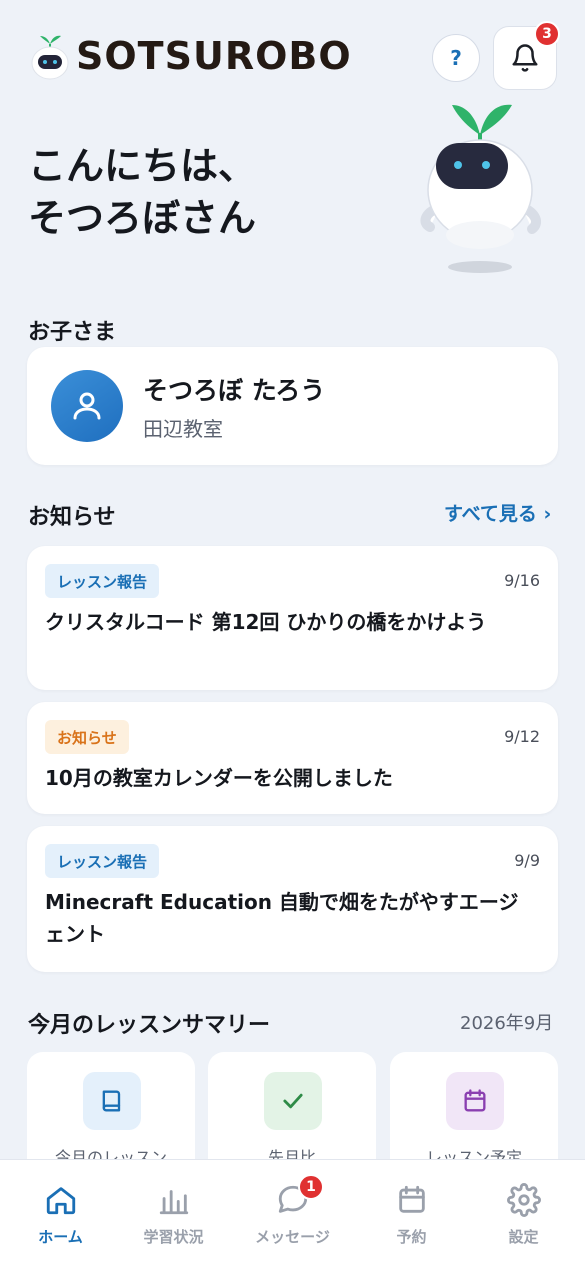 The image size is (585, 1266). What do you see at coordinates (523, 1237) in the screenshot?
I see `nav-label: 設定` at bounding box center [523, 1237].